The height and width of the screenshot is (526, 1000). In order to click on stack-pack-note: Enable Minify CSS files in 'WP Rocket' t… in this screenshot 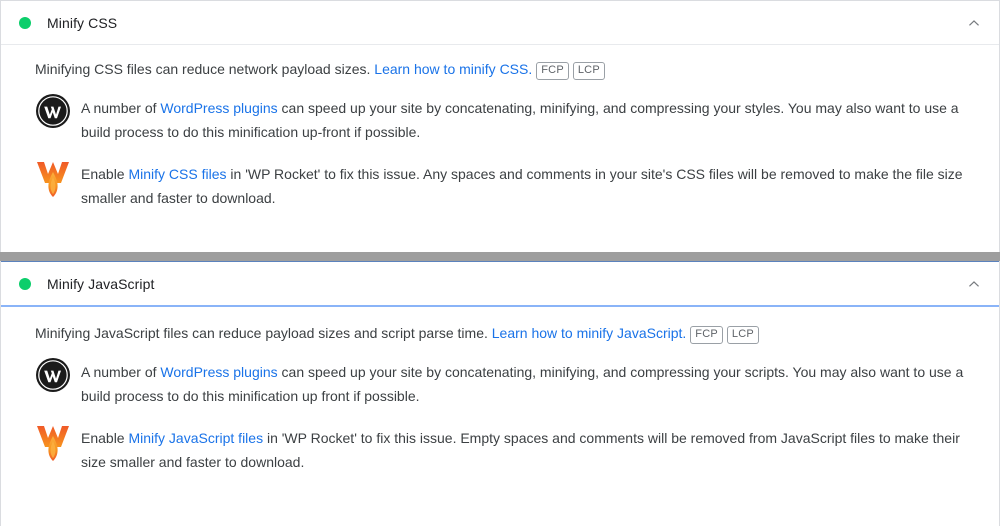, I will do `click(507, 186)`.